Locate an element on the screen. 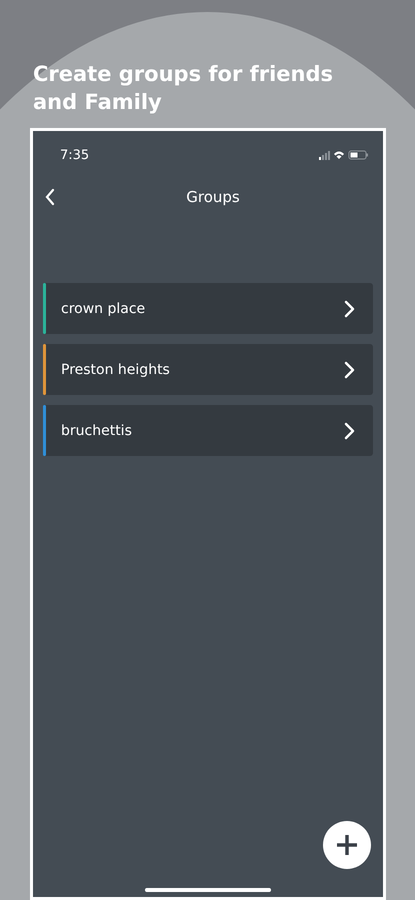 The image size is (415, 900). group-name: bruchettis is located at coordinates (97, 430).